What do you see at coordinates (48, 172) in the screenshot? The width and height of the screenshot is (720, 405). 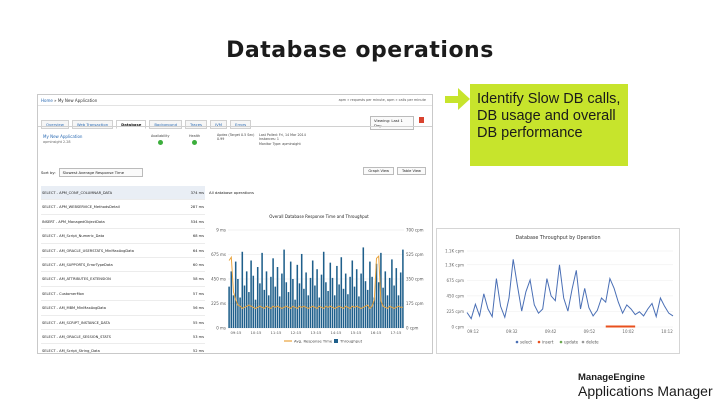 I see `sort-label: Sort by:` at bounding box center [48, 172].